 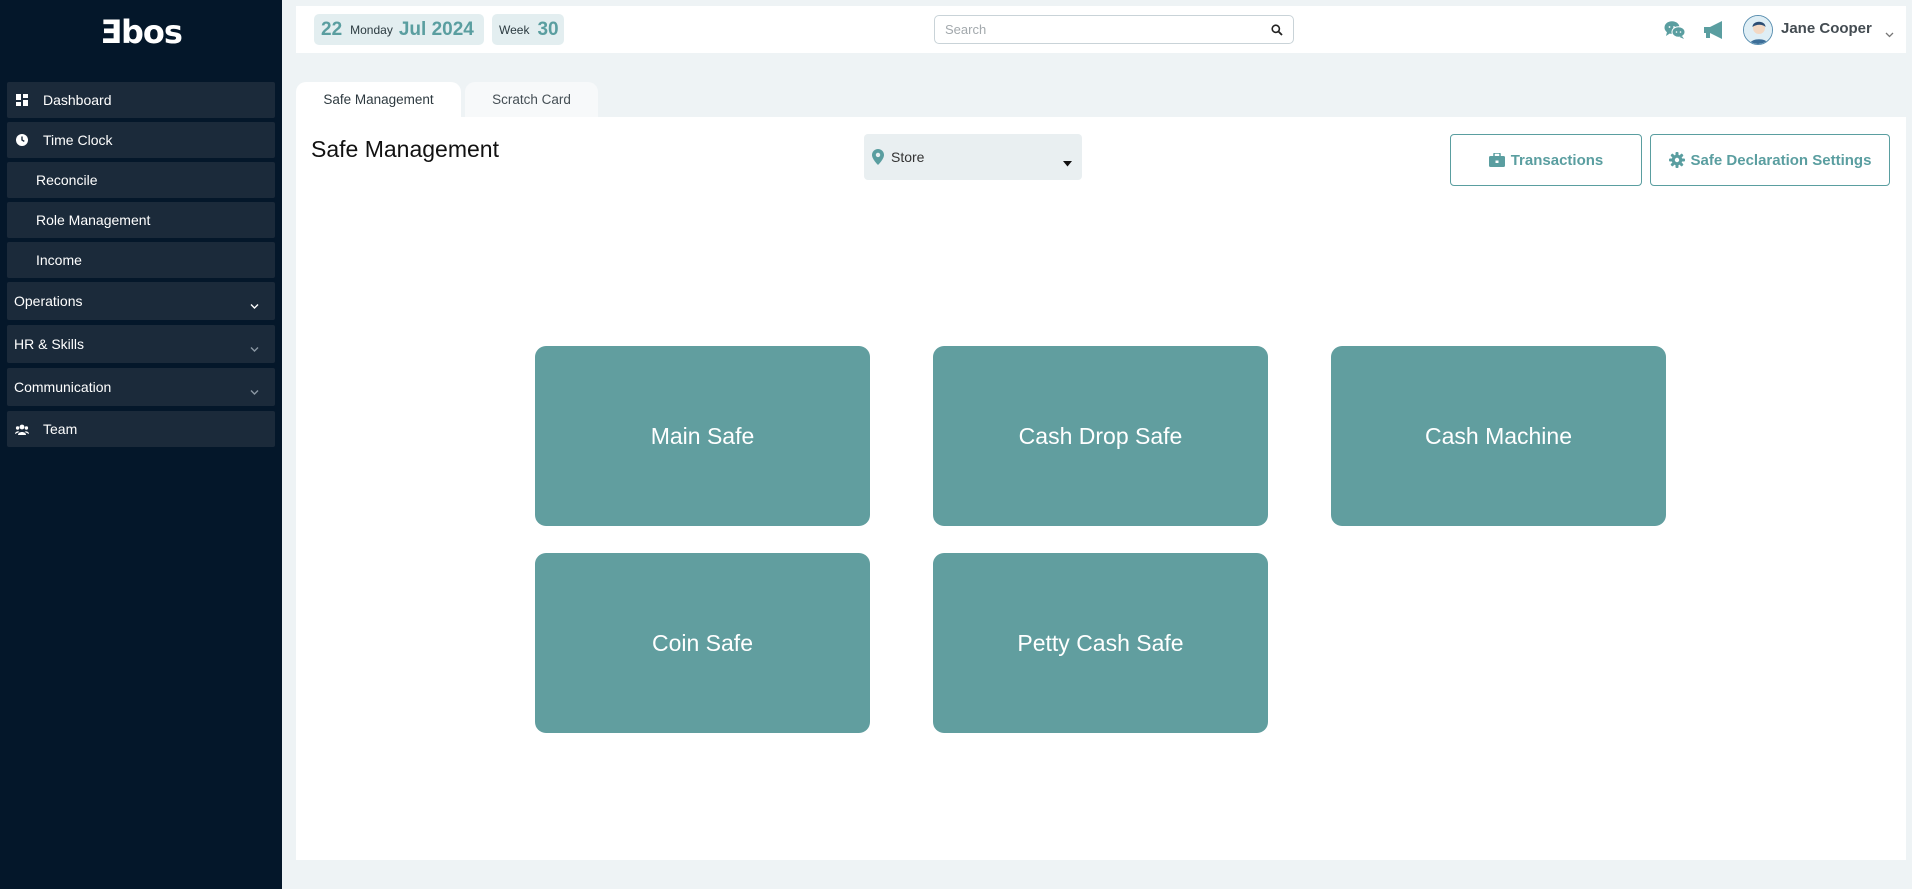 What do you see at coordinates (67, 180) in the screenshot?
I see `sidebar-item-label: Reconcile` at bounding box center [67, 180].